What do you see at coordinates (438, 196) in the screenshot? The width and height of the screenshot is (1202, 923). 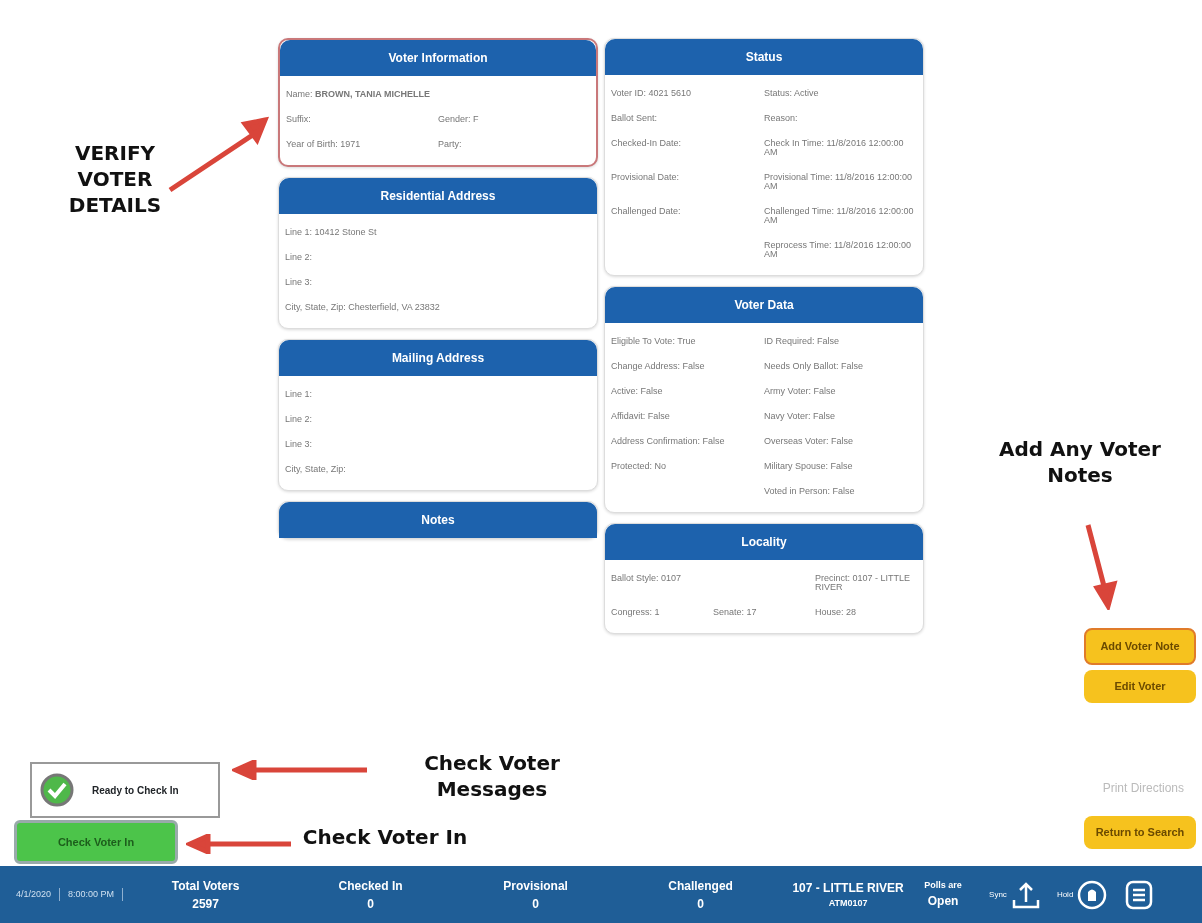 I see `card-header: Residential Address` at bounding box center [438, 196].